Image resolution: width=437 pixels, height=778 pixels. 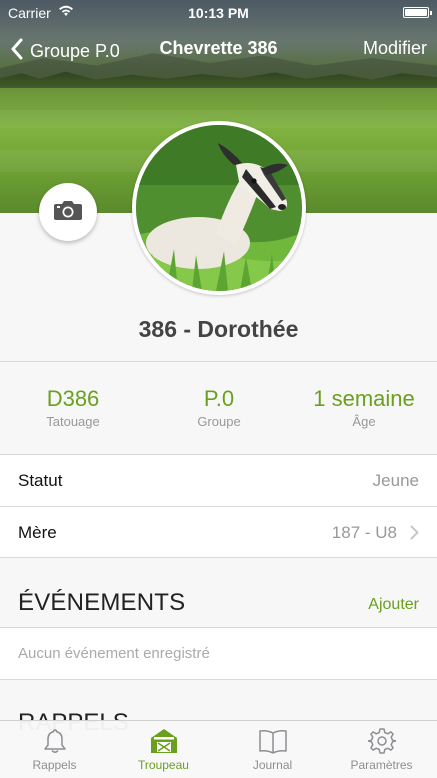 I want to click on stat-tattoo: D386 Tatouage, so click(x=73, y=407).